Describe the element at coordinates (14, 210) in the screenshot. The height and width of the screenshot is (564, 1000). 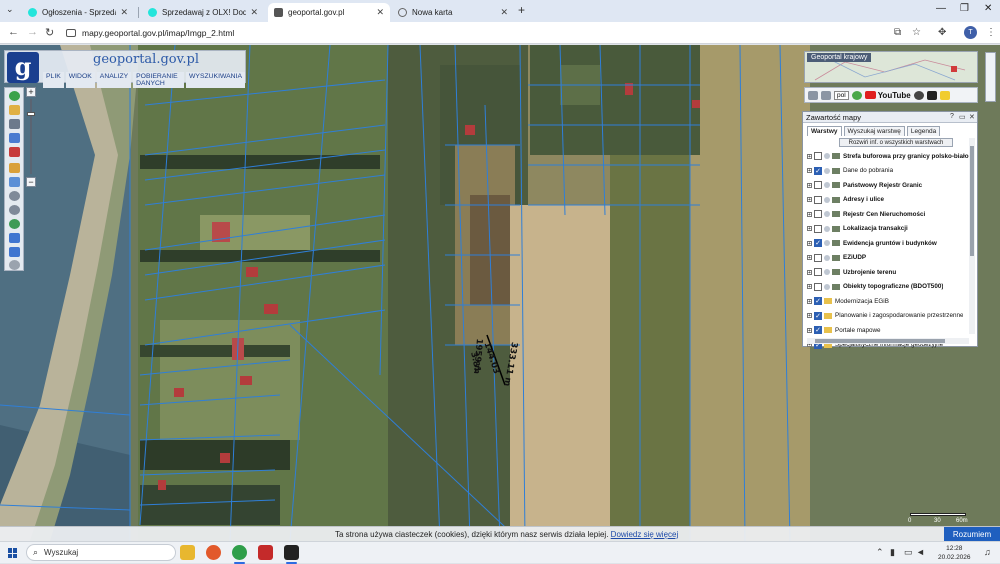
I see `zoom-out-icon` at that location.